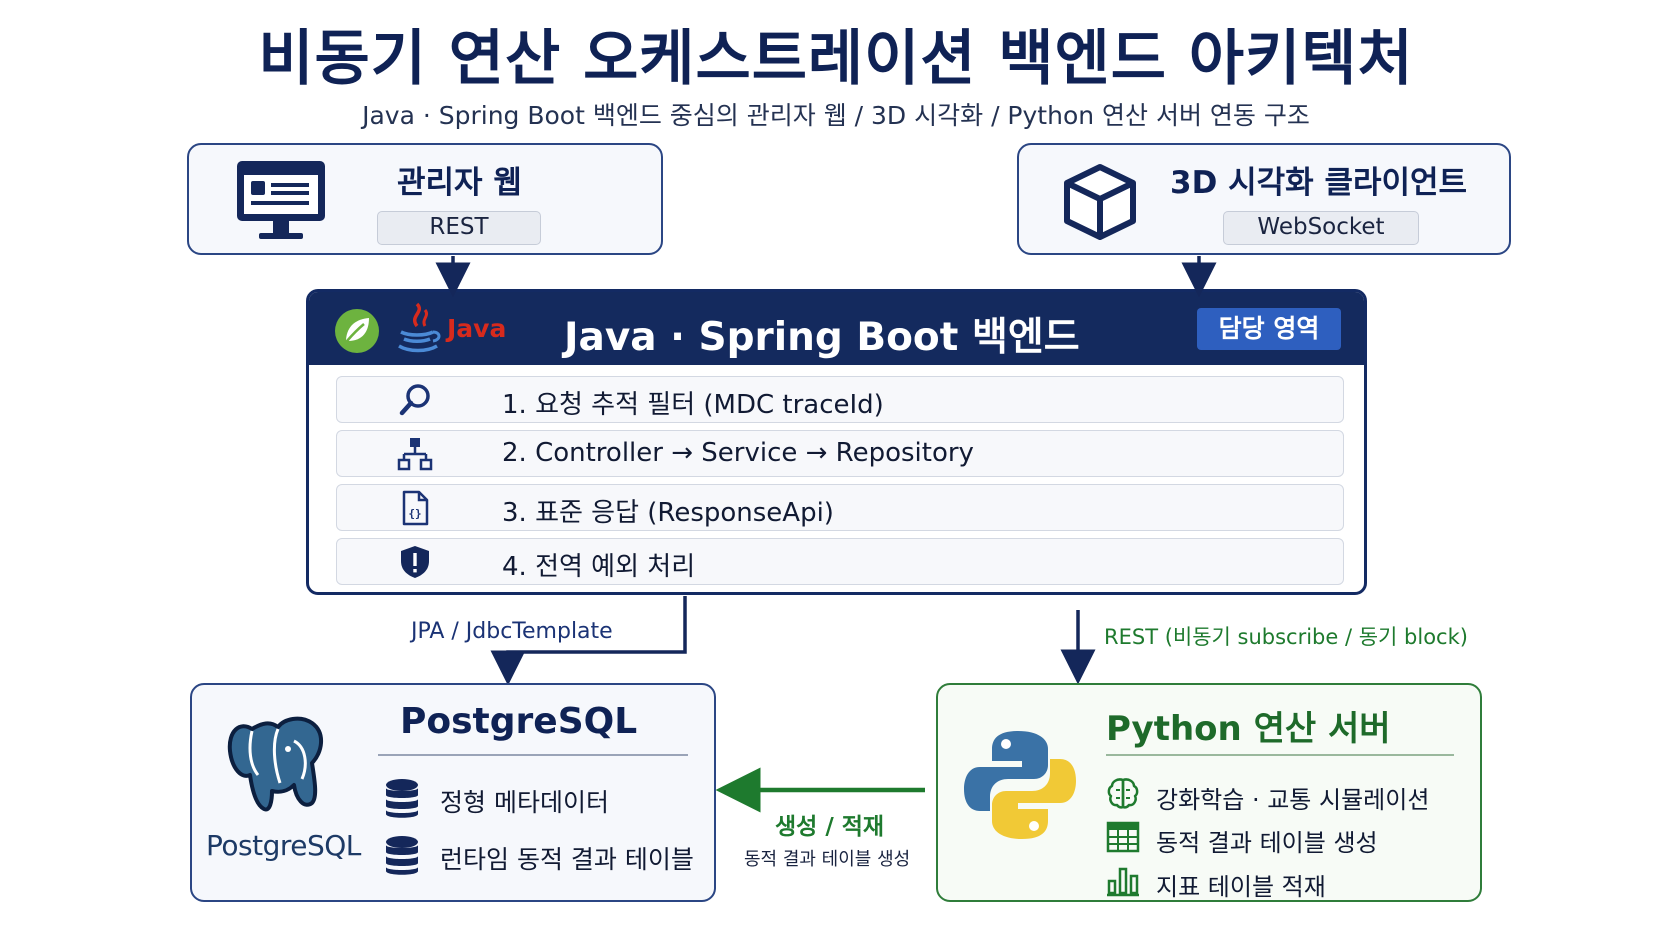  What do you see at coordinates (830, 827) in the screenshot?
I see `write-label: 생성 / 적재` at bounding box center [830, 827].